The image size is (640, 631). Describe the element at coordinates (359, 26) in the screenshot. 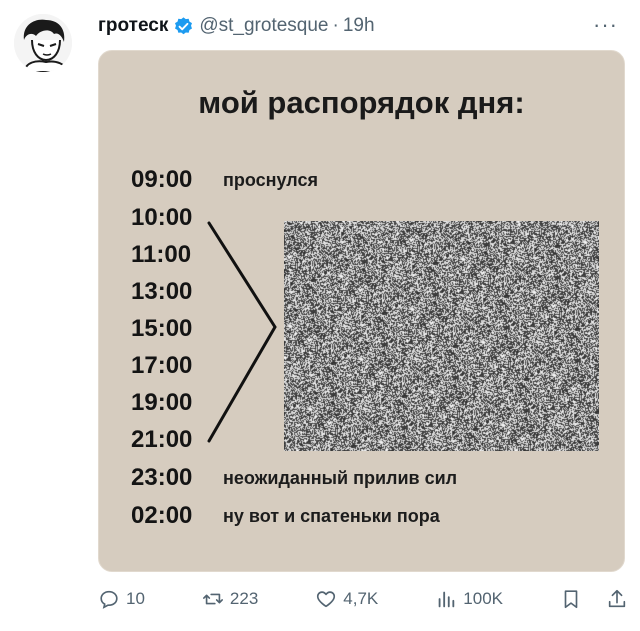

I see `timestamp: 19h` at that location.